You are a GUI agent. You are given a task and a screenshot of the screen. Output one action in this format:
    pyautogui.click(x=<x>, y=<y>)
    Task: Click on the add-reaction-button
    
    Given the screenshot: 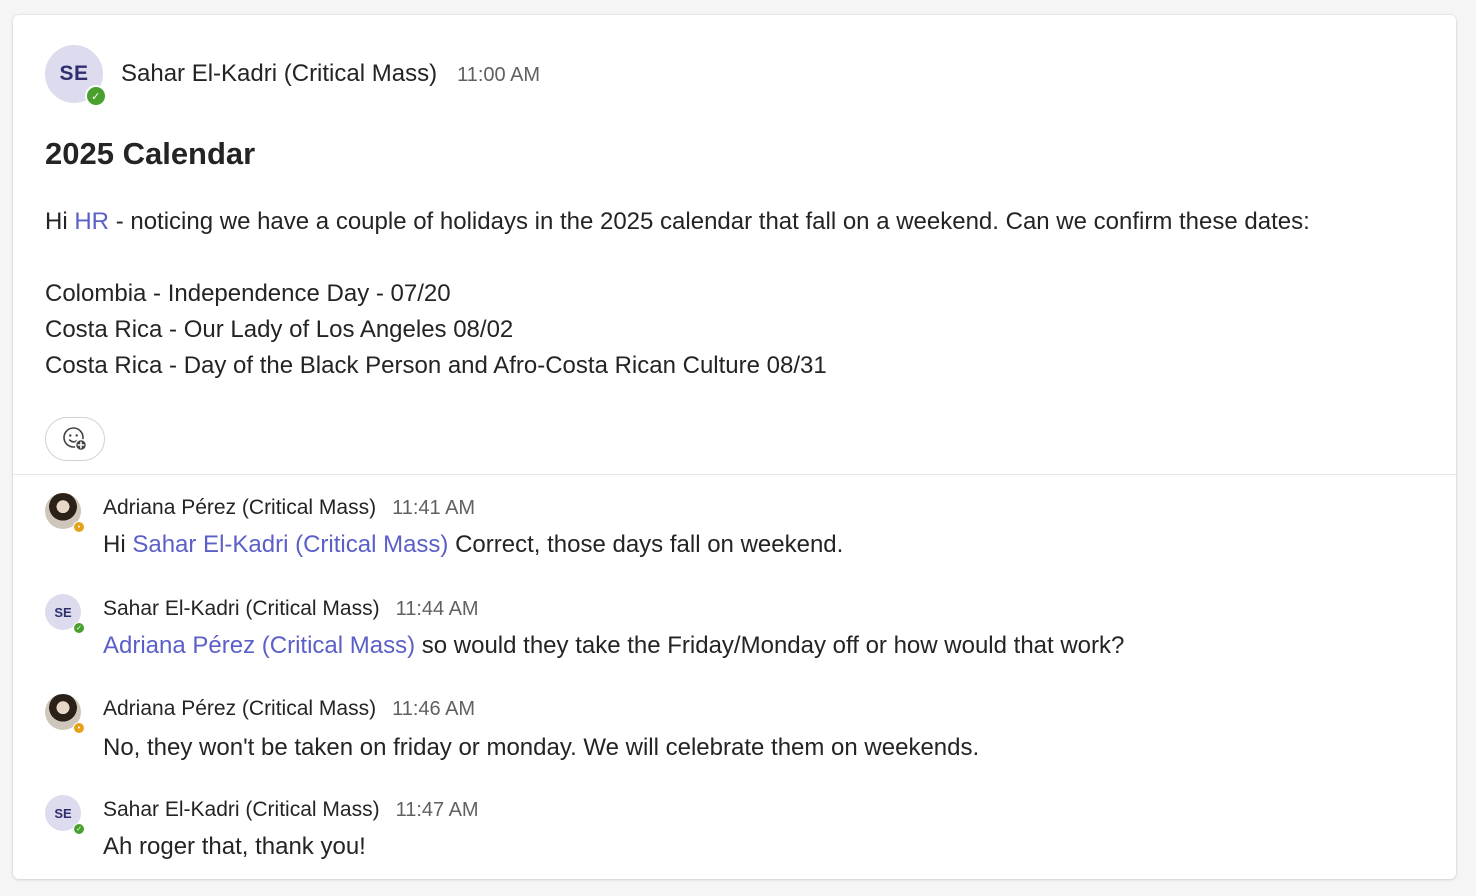 What is the action you would take?
    pyautogui.click(x=75, y=439)
    